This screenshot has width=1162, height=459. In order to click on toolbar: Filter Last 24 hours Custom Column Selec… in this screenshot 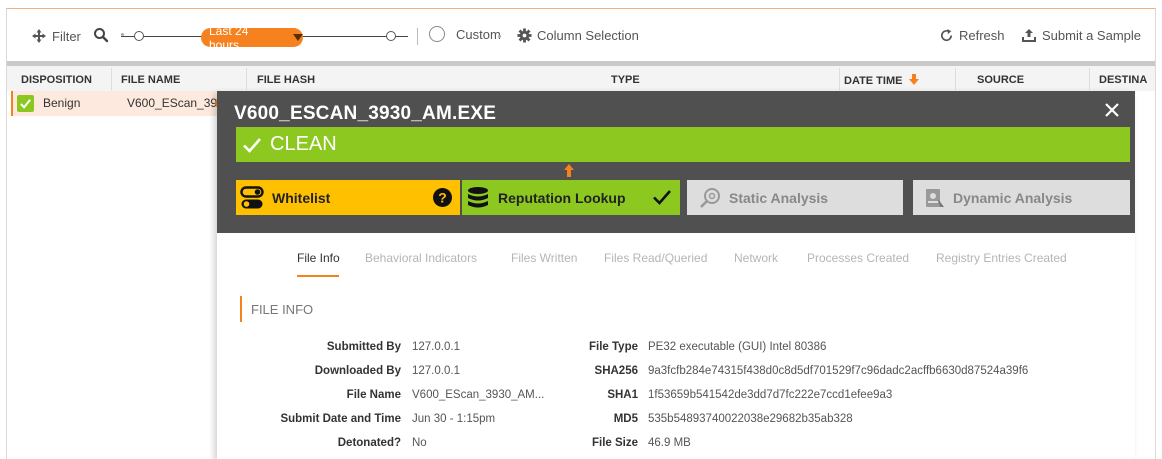, I will do `click(581, 36)`.